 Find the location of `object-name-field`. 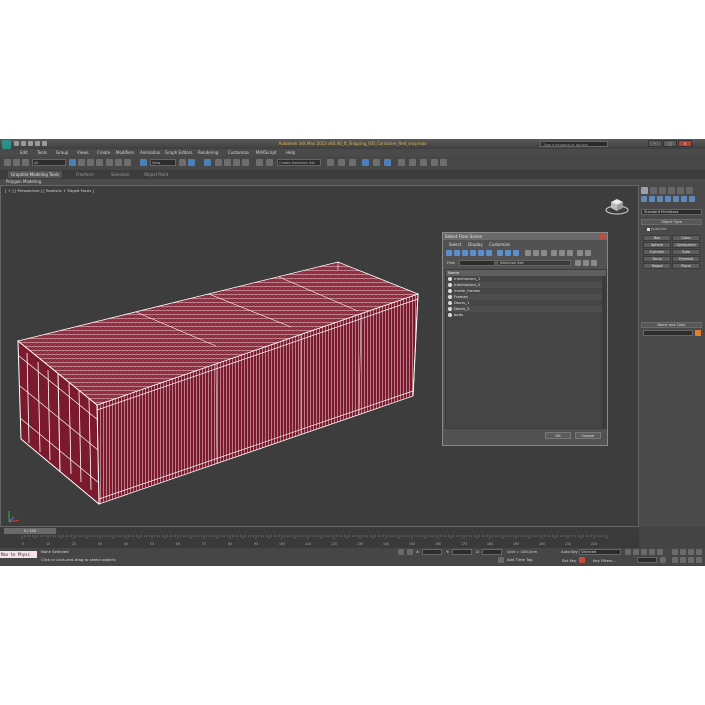

object-name-field is located at coordinates (668, 333).